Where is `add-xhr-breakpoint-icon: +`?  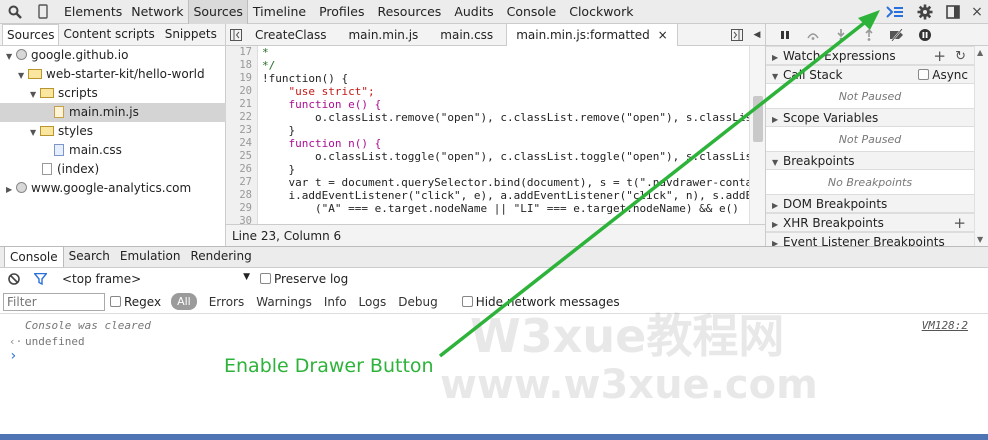
add-xhr-breakpoint-icon: + is located at coordinates (959, 223).